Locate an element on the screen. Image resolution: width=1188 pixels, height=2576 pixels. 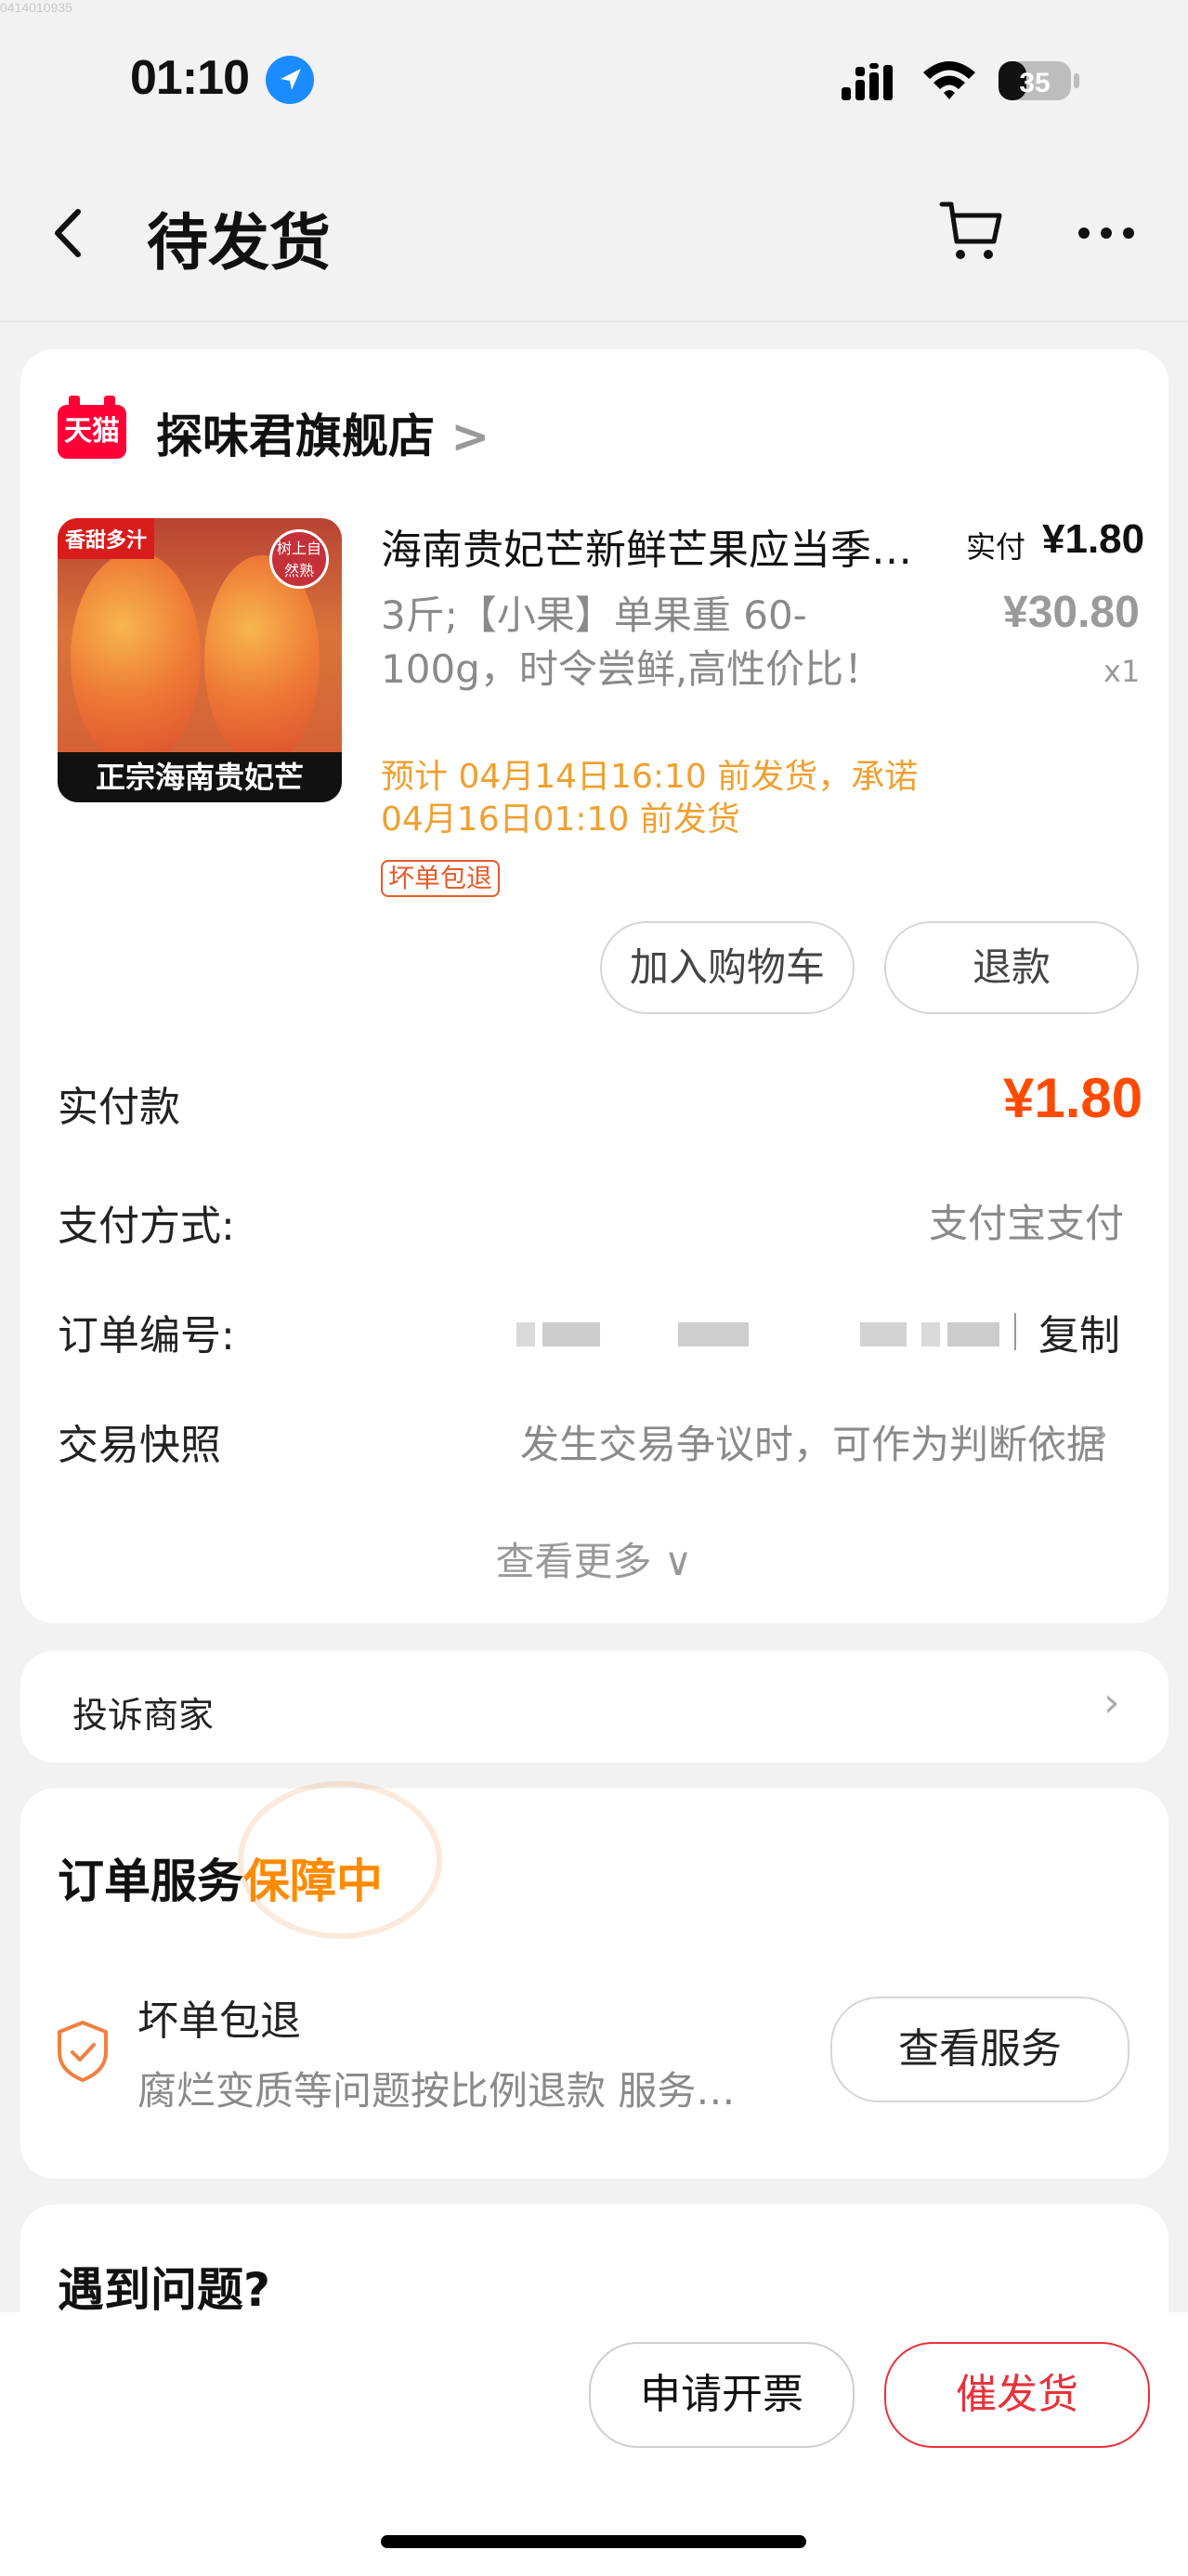
service-tag: 坏单包退 is located at coordinates (441, 878).